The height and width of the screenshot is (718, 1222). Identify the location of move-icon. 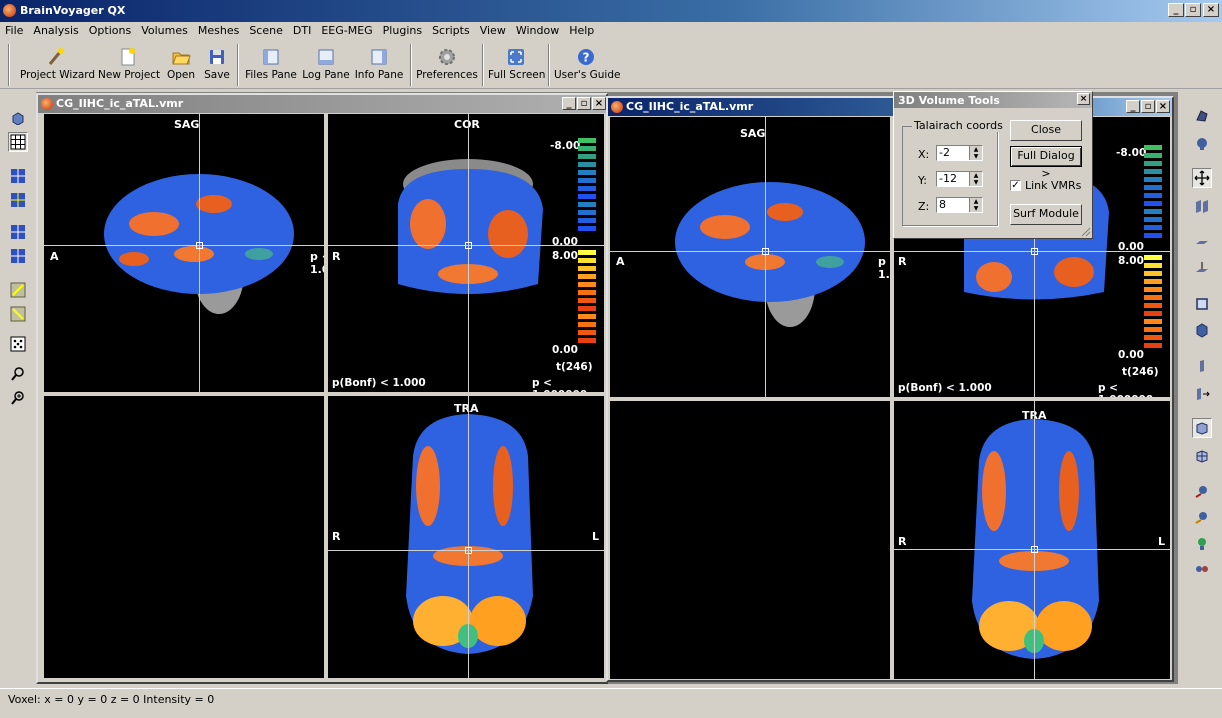
(1202, 178).